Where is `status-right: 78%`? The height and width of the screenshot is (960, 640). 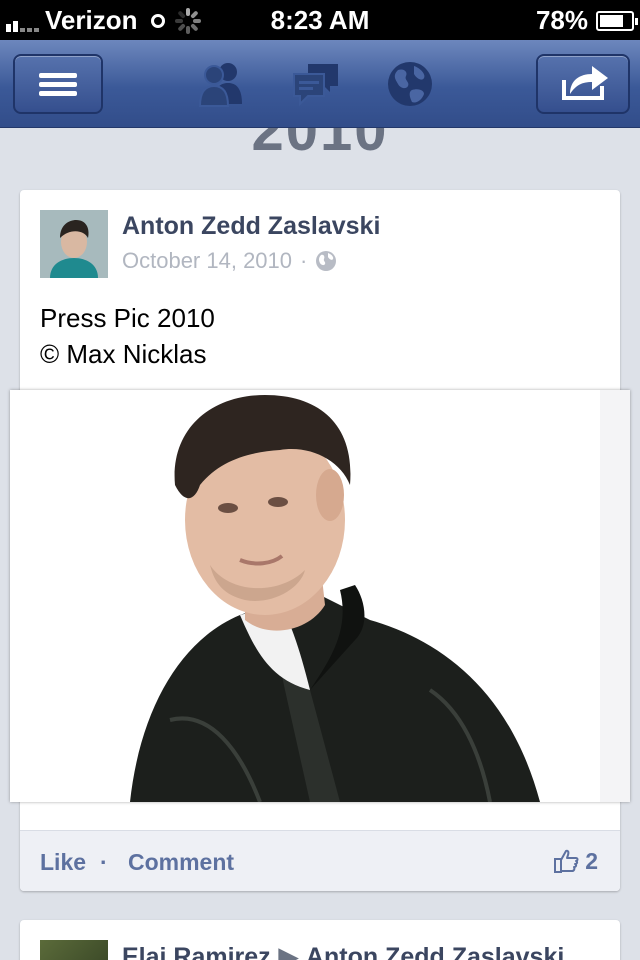
status-right: 78% is located at coordinates (586, 20).